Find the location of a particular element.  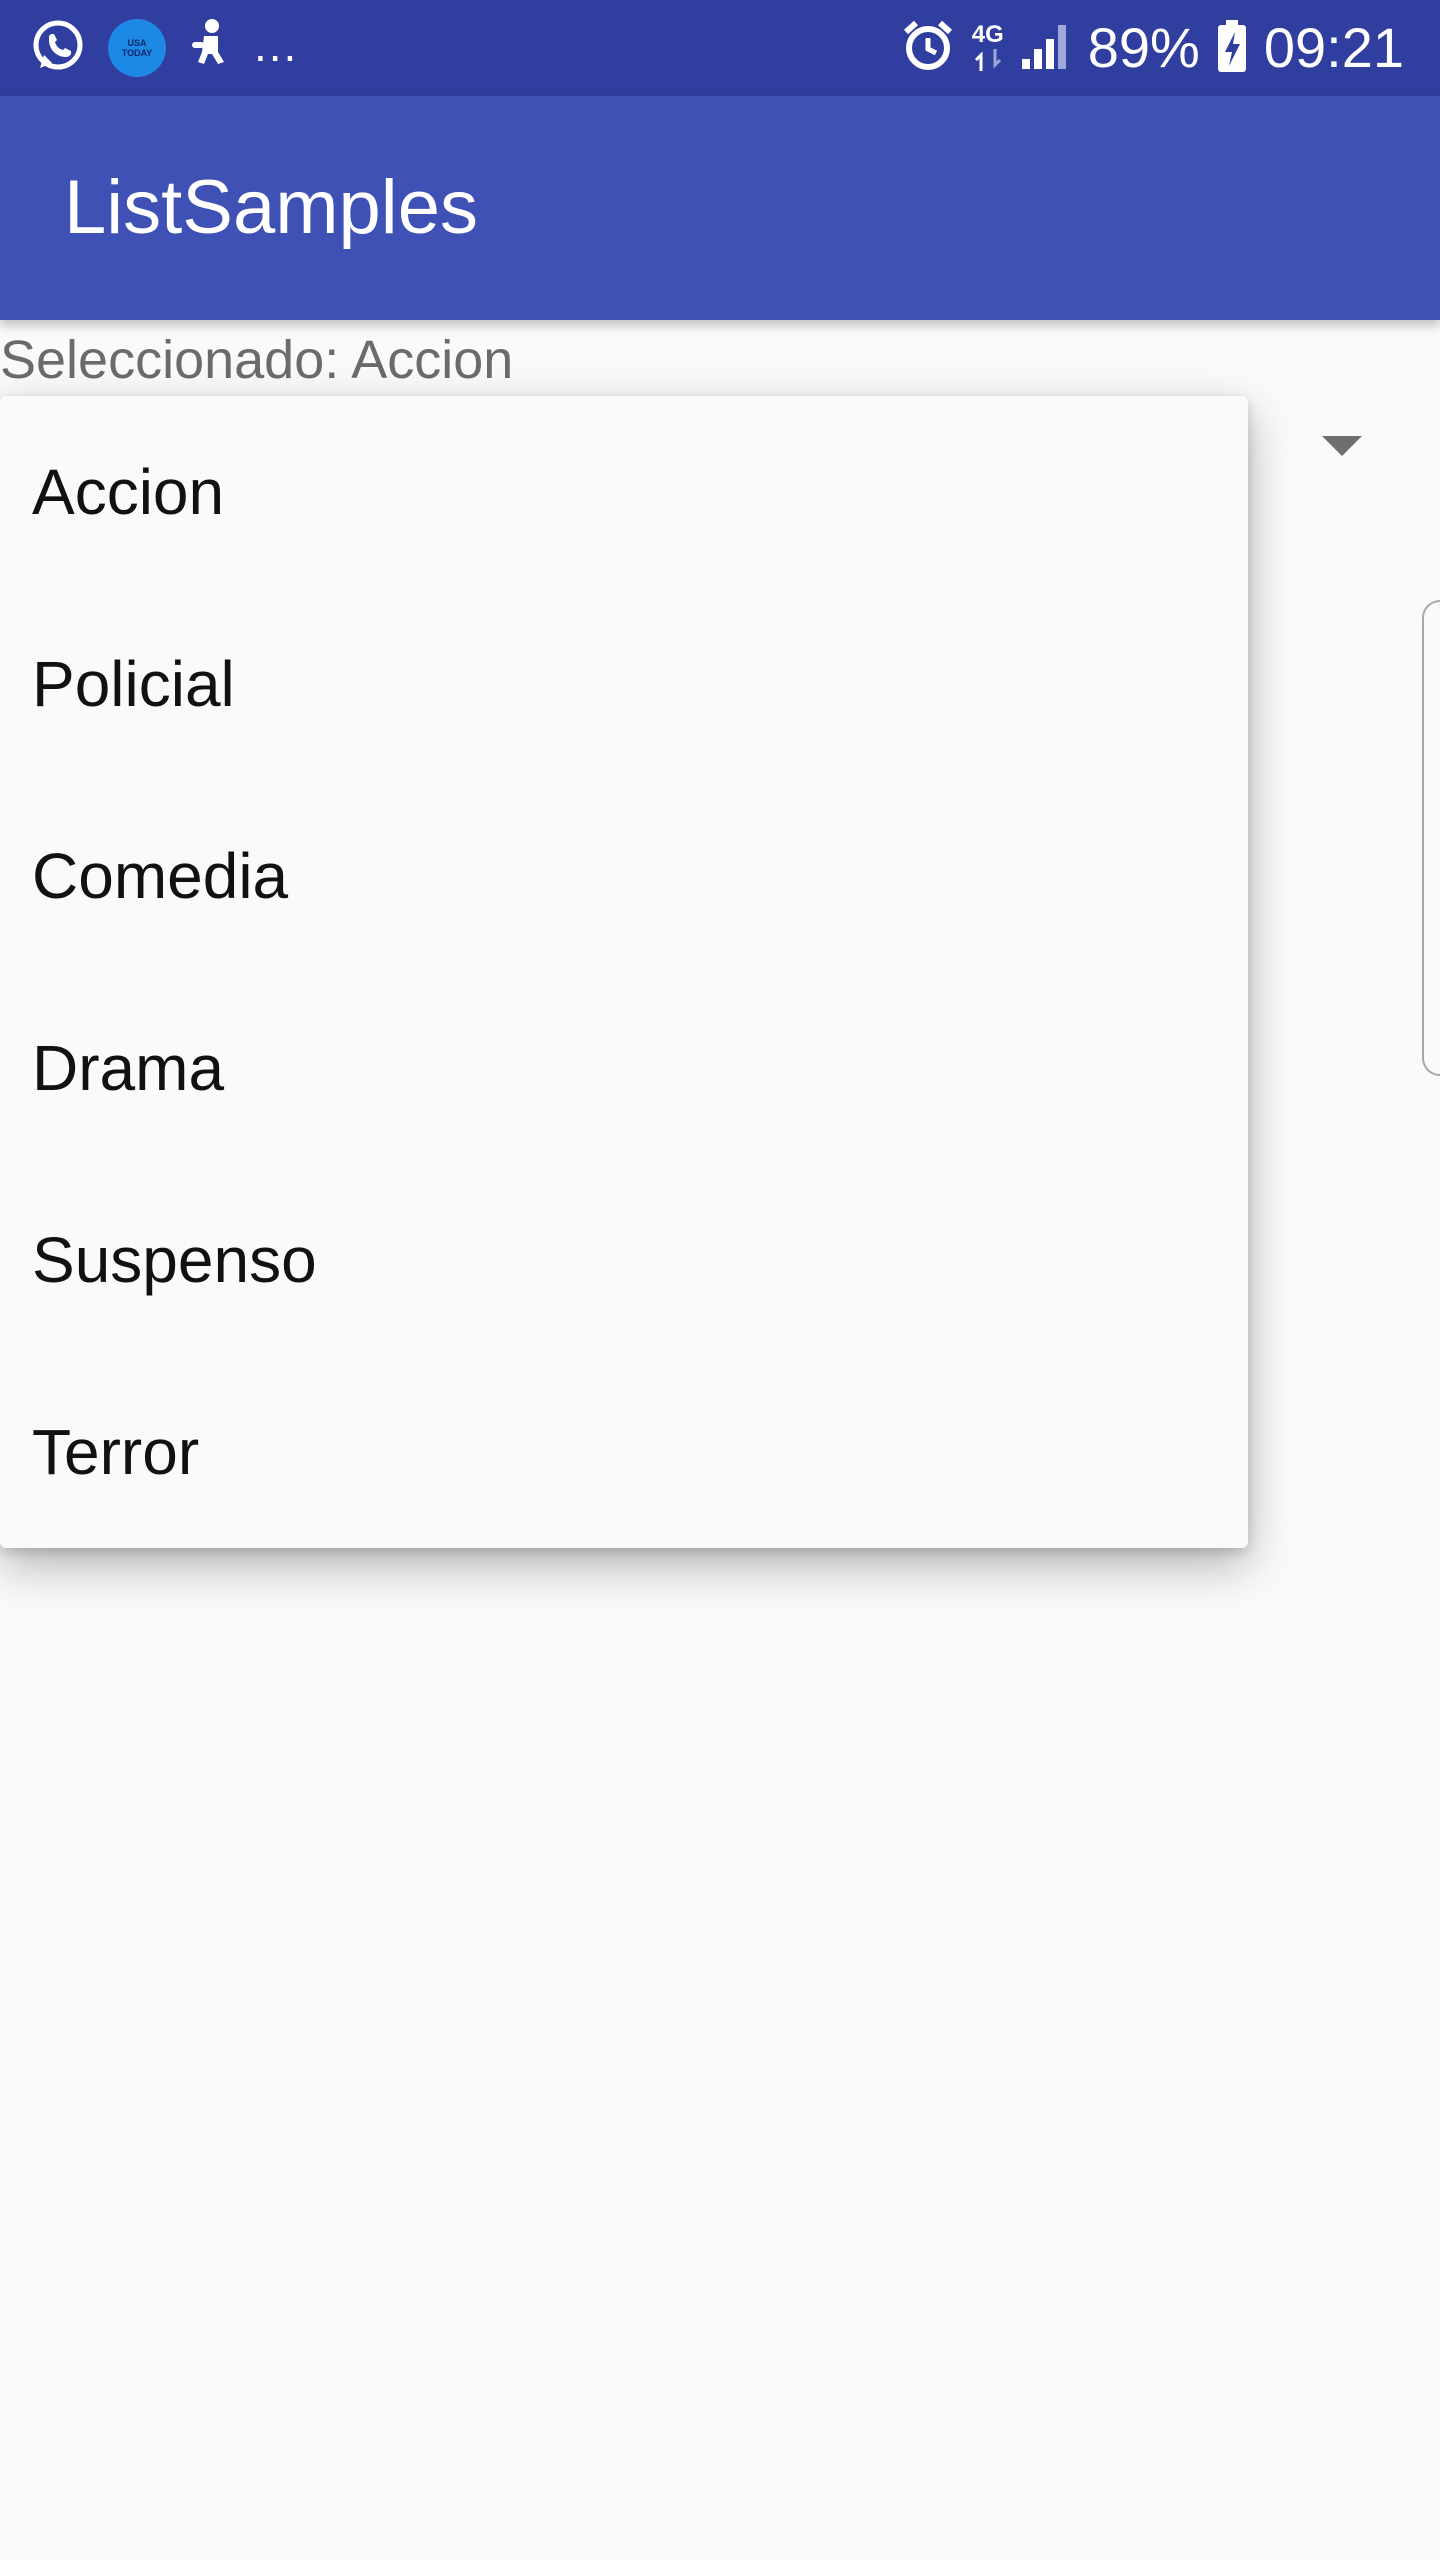

whatsapp-icon is located at coordinates (58, 48).